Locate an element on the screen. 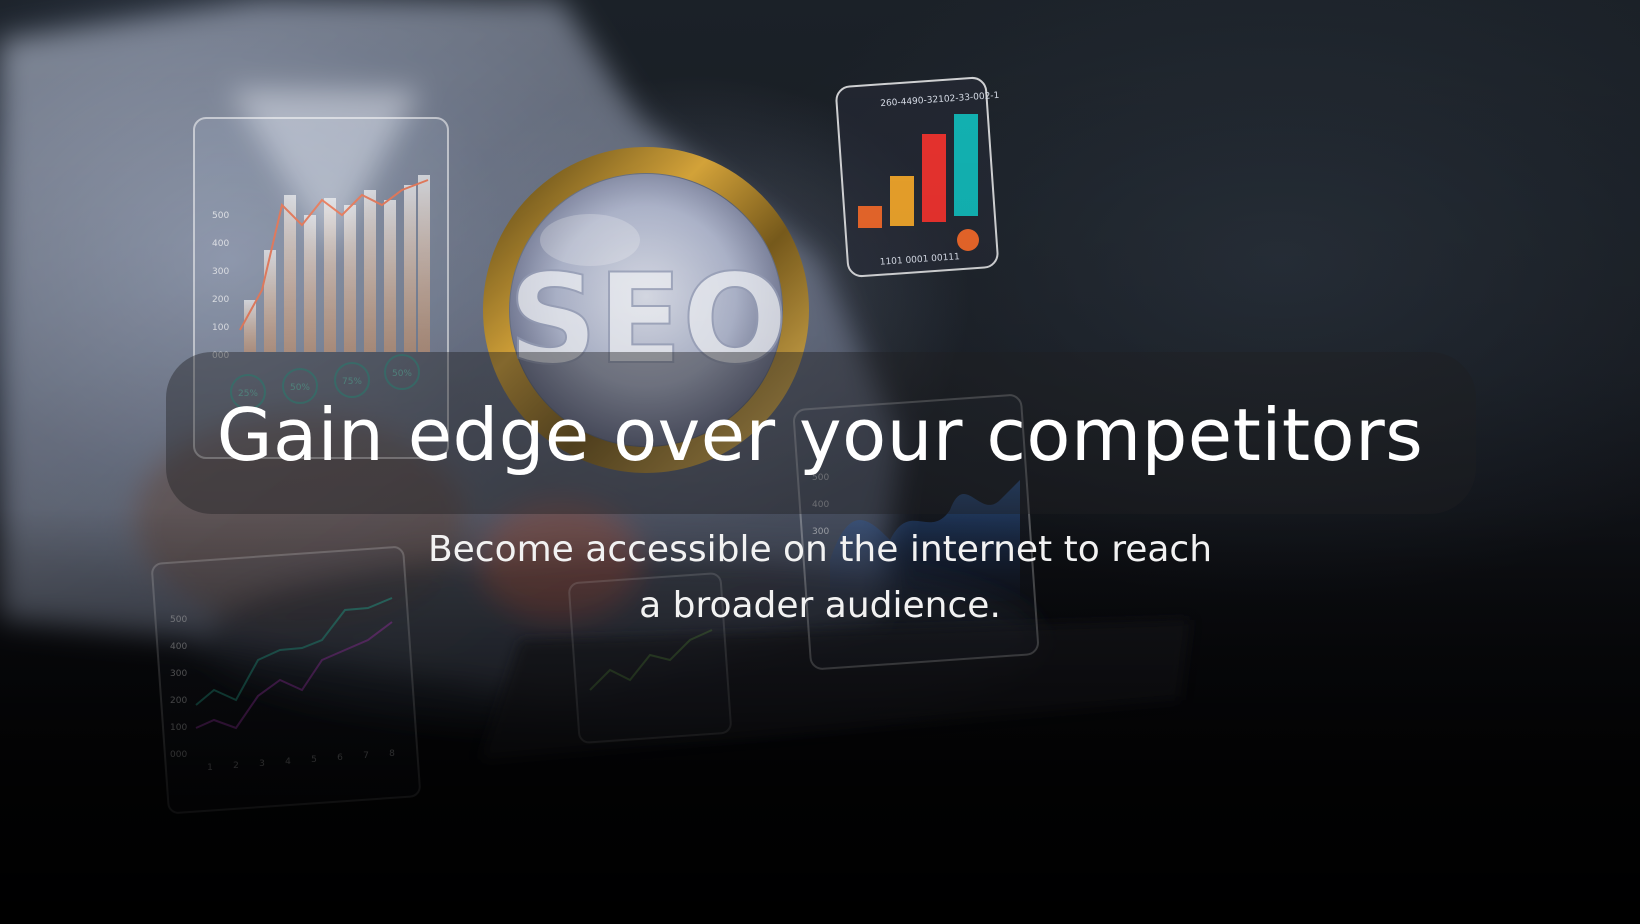 This screenshot has width=1640, height=924. bottom-left-panel-x-tick: 8 is located at coordinates (392, 754).